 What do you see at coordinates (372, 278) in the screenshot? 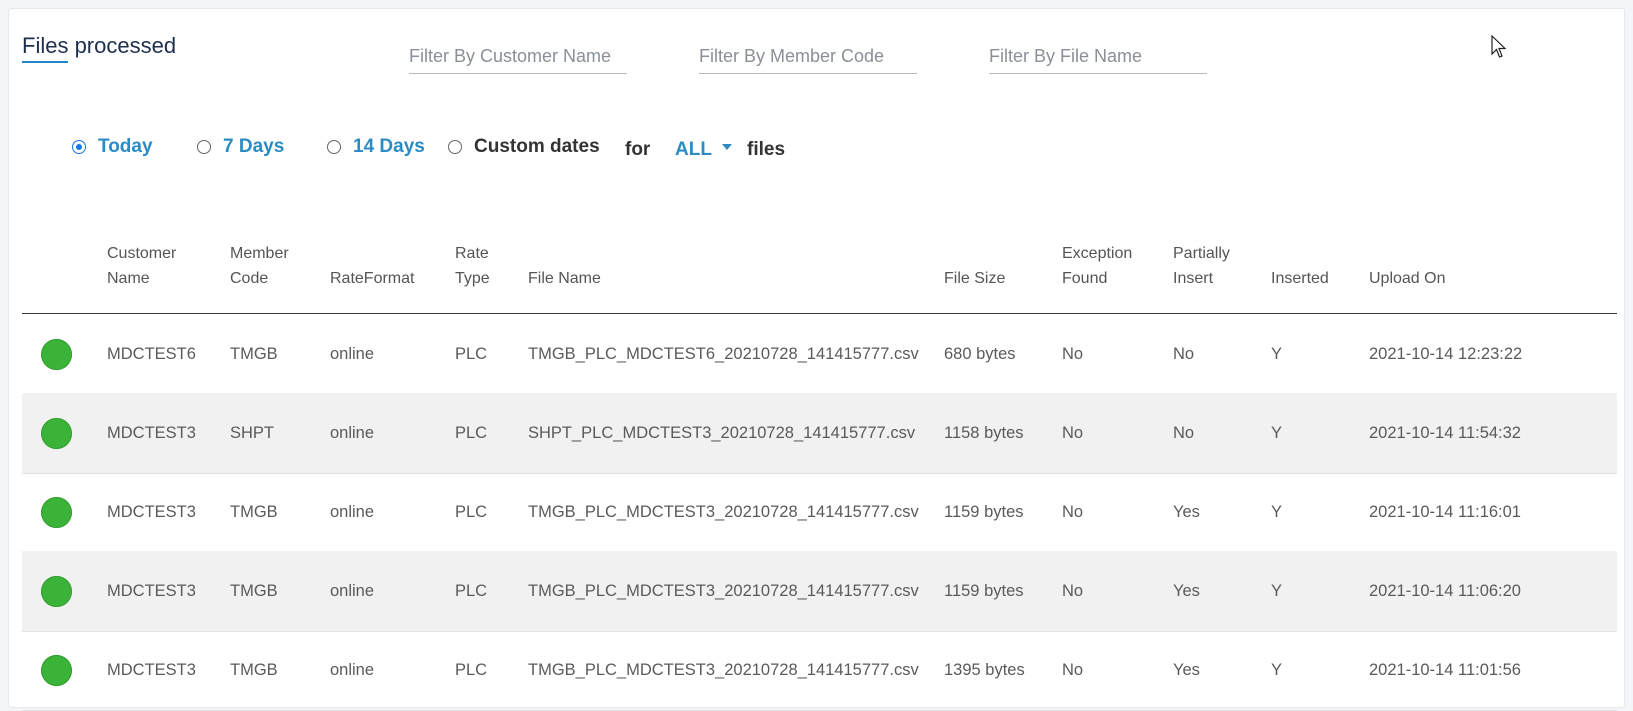
I see `header-rate-format: RateFormat` at bounding box center [372, 278].